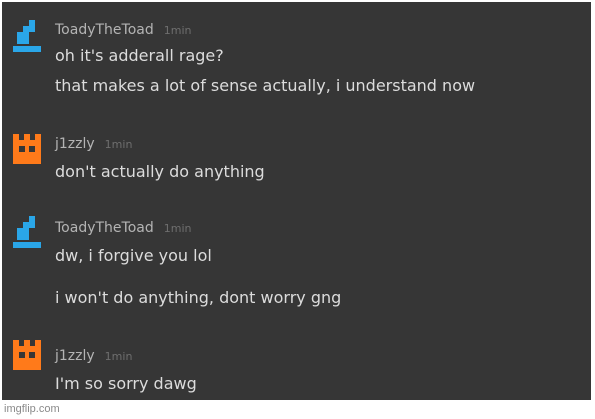 The image size is (595, 419). Describe the element at coordinates (32, 409) in the screenshot. I see `watermark: imgflip.com` at that location.